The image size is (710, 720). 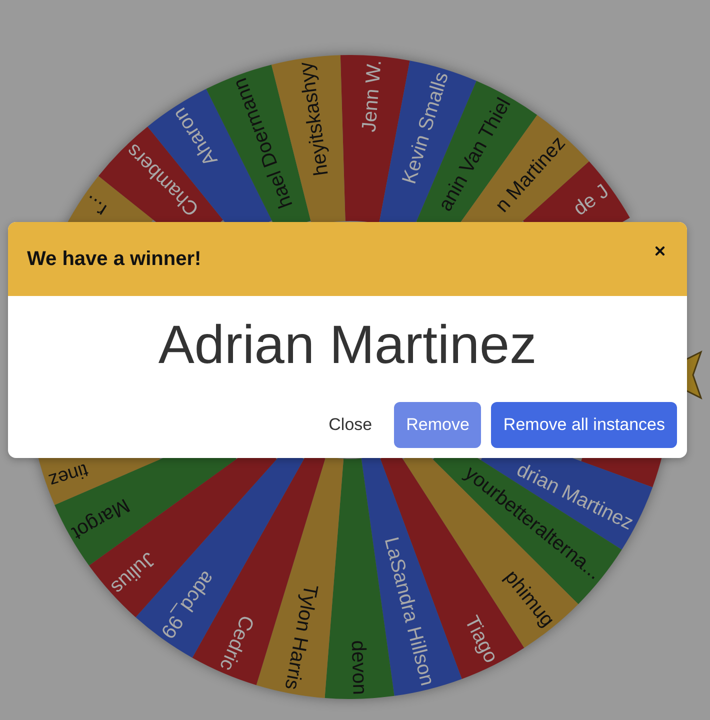 I want to click on segment-label: LaSandra Hillson, so click(x=409, y=611).